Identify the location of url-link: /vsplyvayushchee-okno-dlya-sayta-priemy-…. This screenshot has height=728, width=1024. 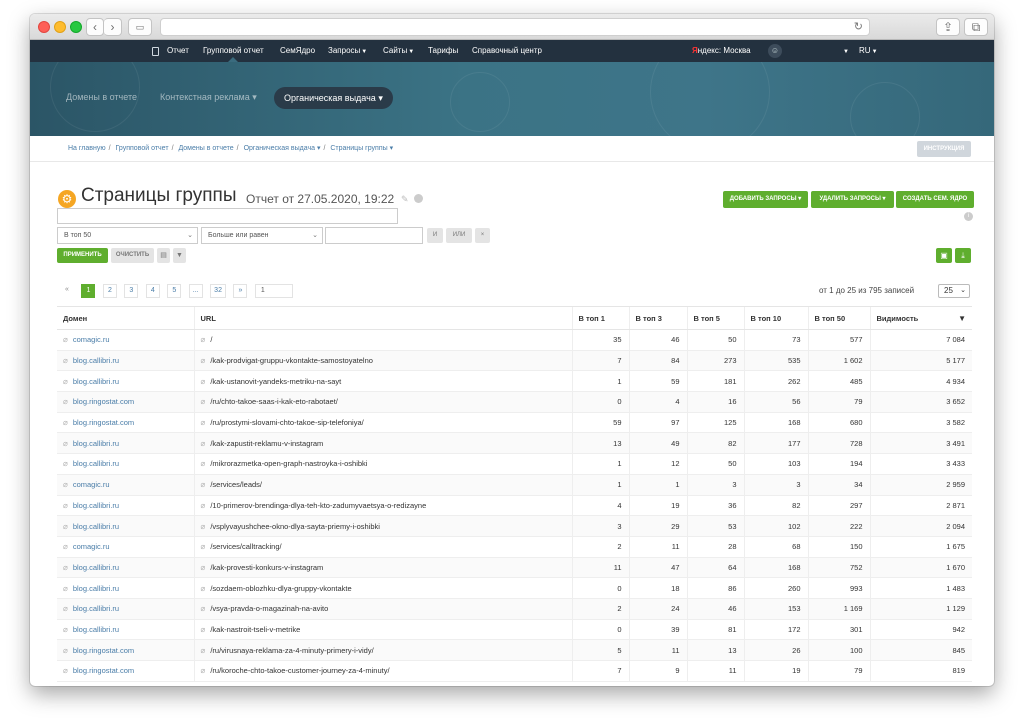
(295, 526).